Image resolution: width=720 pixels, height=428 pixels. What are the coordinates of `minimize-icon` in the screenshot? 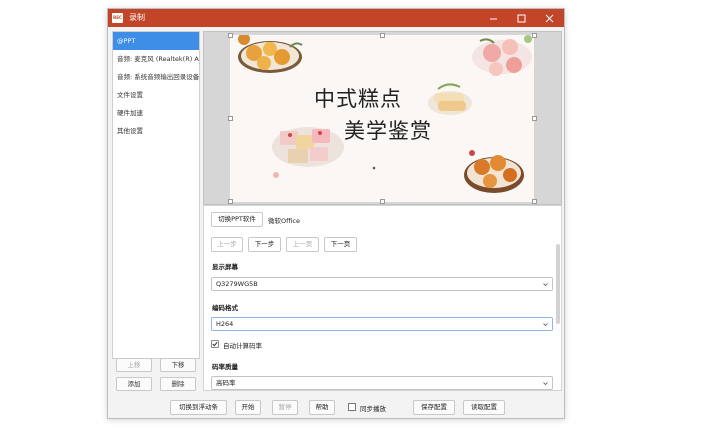 It's located at (493, 18).